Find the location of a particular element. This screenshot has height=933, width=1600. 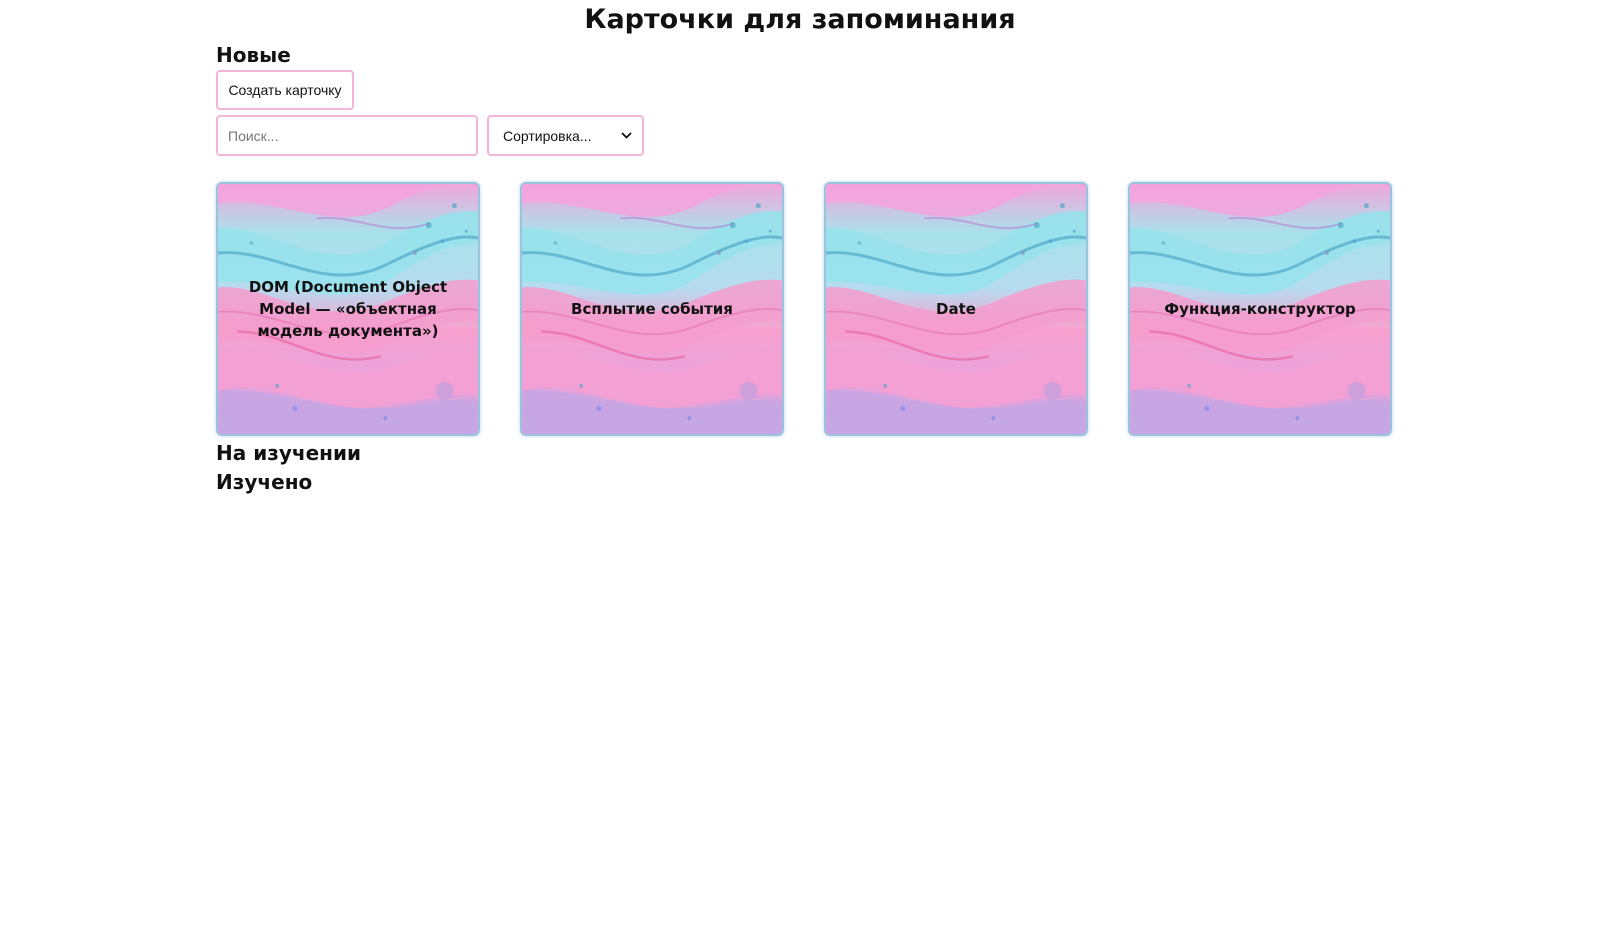

card-title: Date is located at coordinates (956, 309).